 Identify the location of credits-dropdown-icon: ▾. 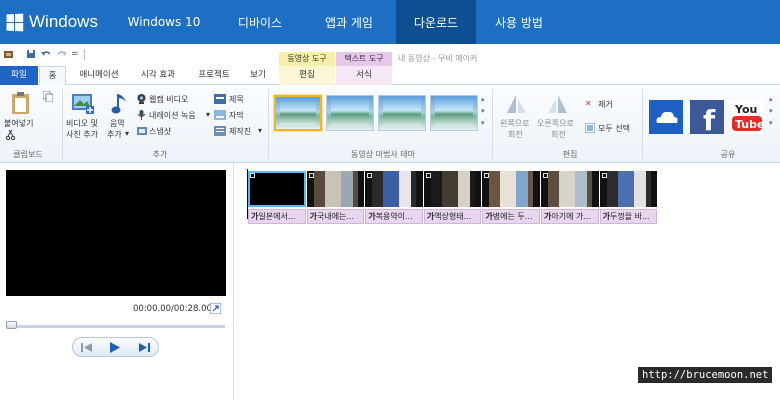
(260, 130).